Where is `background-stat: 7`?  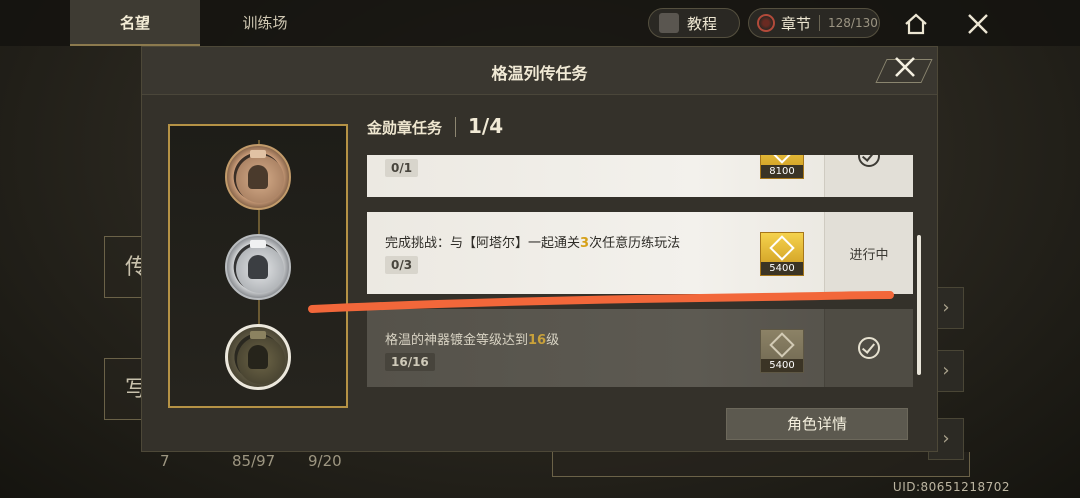
background-stat: 7 is located at coordinates (165, 461).